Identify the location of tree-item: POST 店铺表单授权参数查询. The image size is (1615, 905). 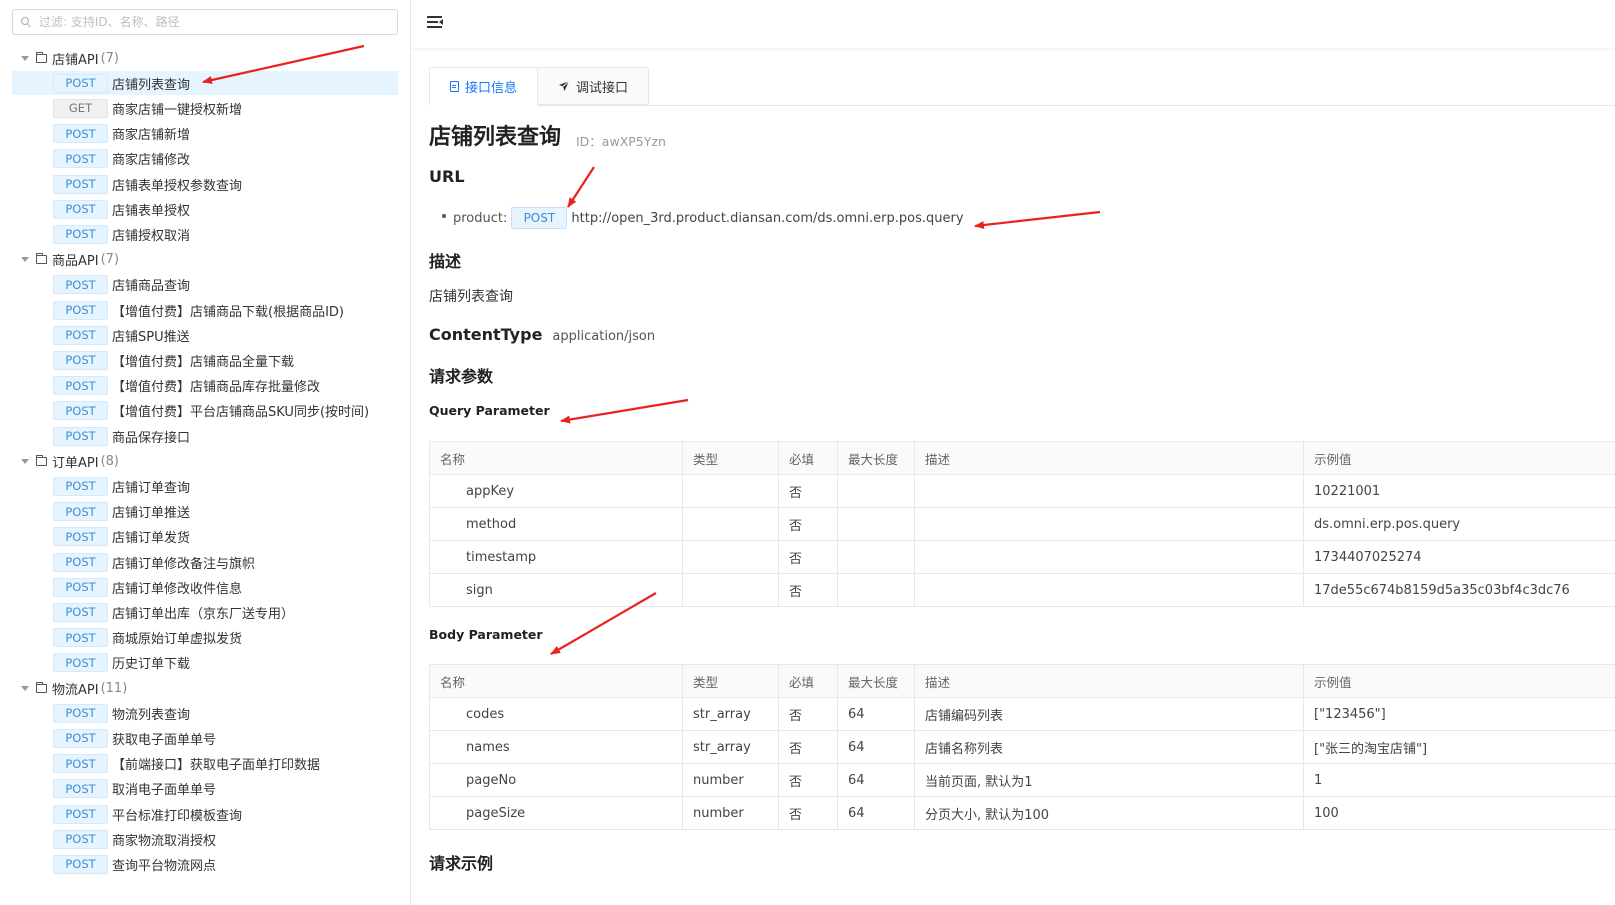
(205, 184).